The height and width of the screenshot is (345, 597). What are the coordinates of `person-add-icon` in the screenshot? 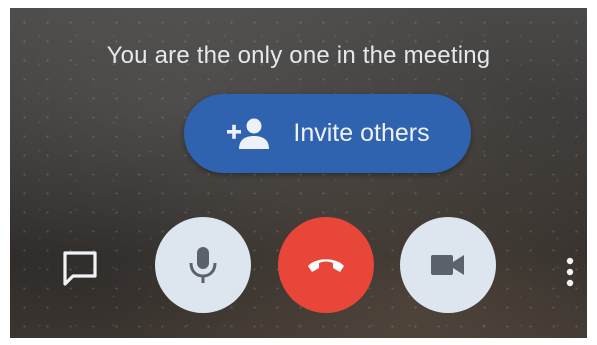 It's located at (248, 134).